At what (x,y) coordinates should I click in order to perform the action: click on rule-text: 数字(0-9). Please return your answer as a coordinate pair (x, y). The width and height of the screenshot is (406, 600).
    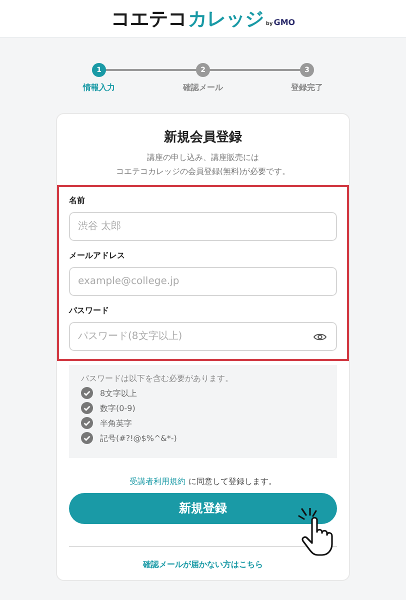
    Looking at the image, I should click on (118, 408).